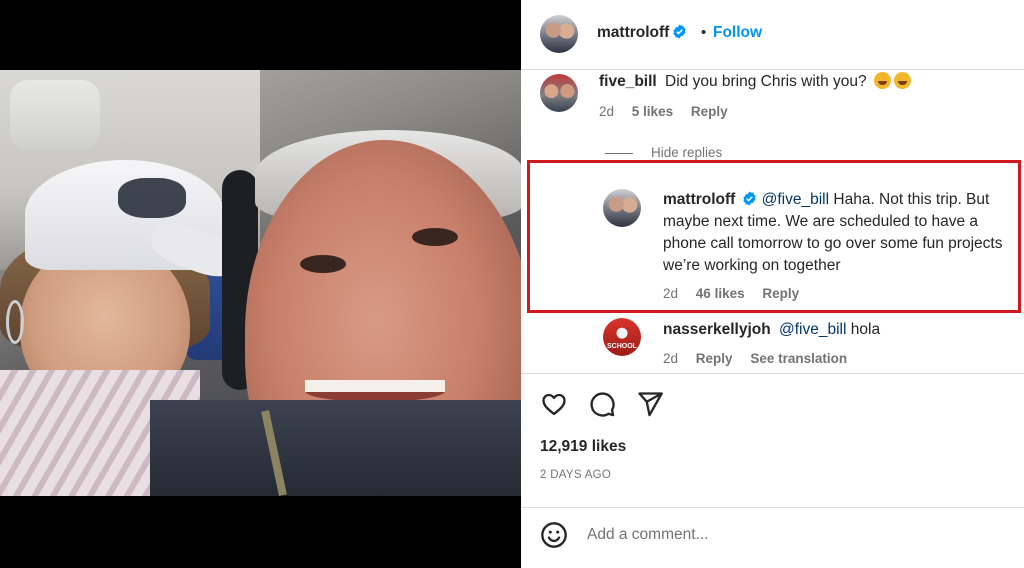 The image size is (1024, 568). I want to click on reply2-meta: 2d Reply See translation, so click(762, 358).